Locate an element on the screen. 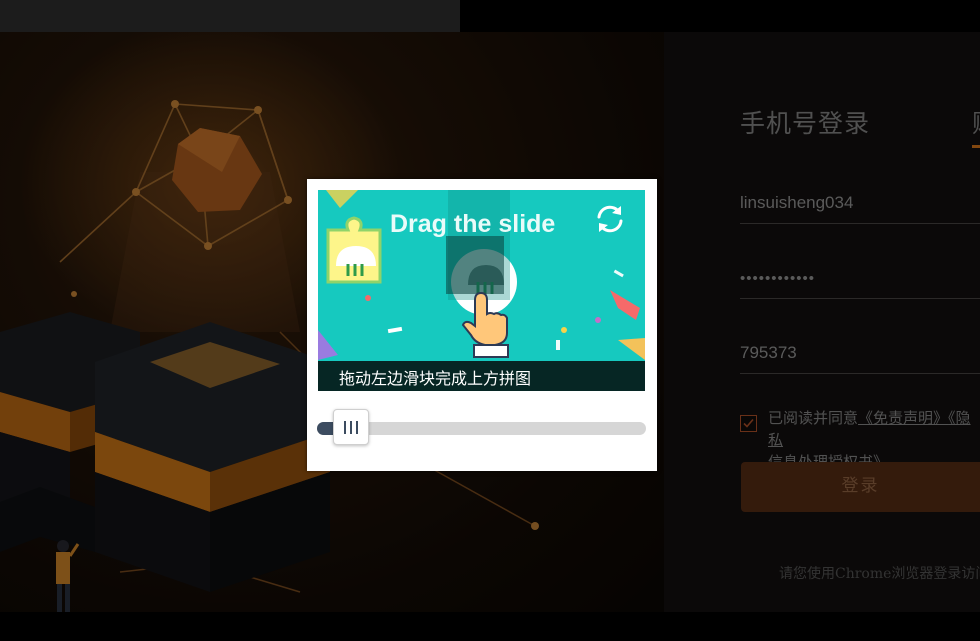 This screenshot has width=980, height=641. captcha-caption-bar: 拖动左边滑块完成上方拼图 is located at coordinates (481, 376).